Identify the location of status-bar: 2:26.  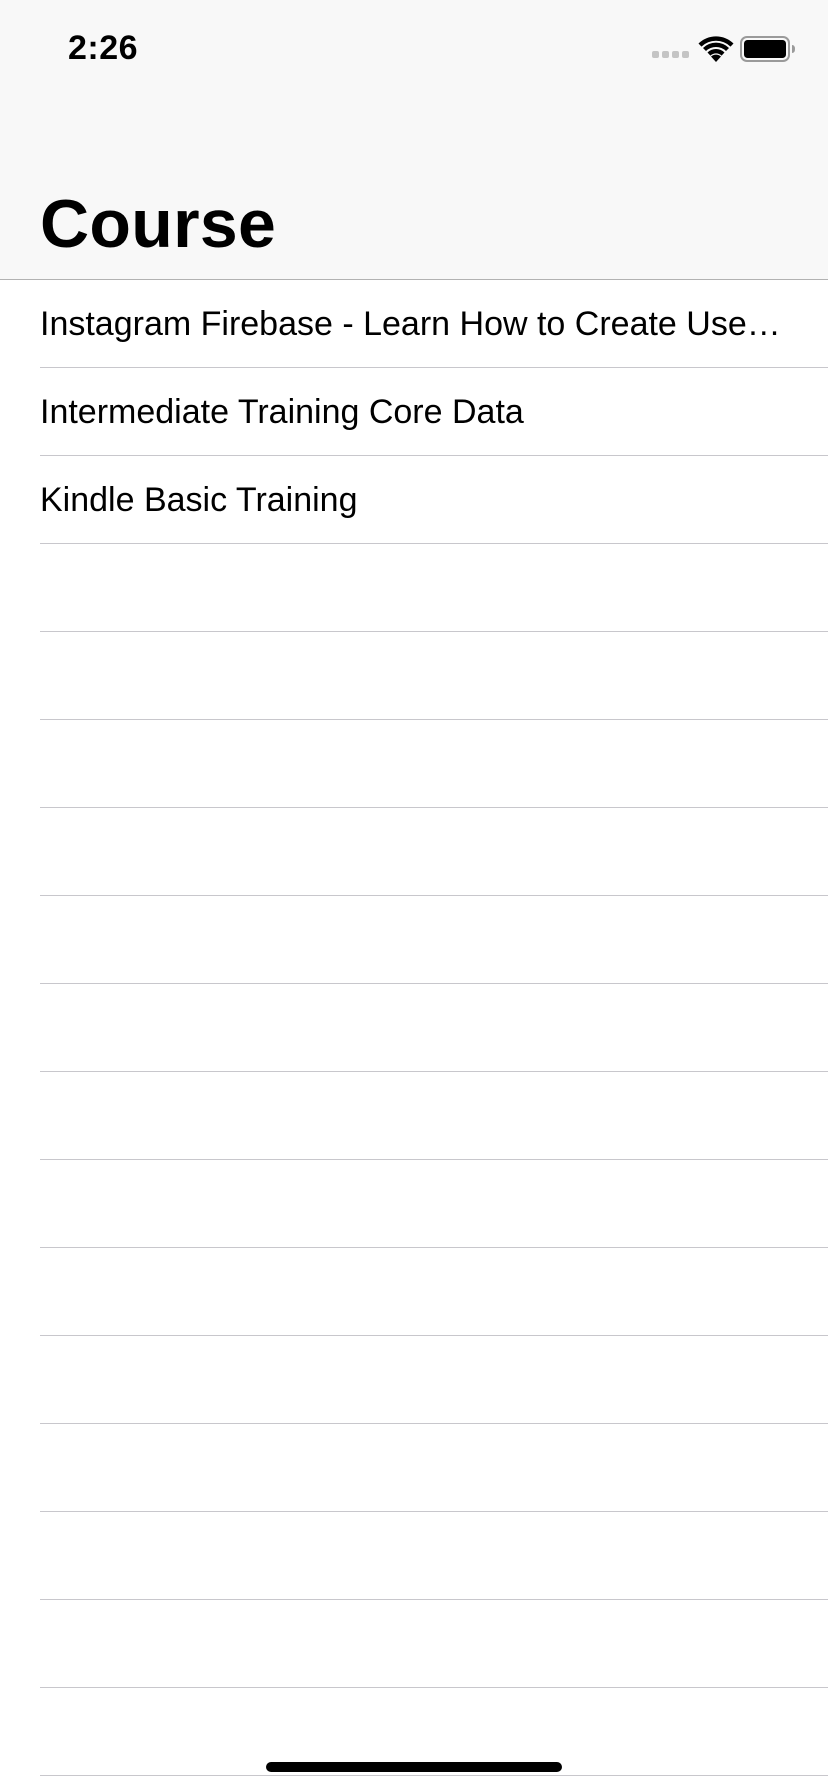
(414, 50).